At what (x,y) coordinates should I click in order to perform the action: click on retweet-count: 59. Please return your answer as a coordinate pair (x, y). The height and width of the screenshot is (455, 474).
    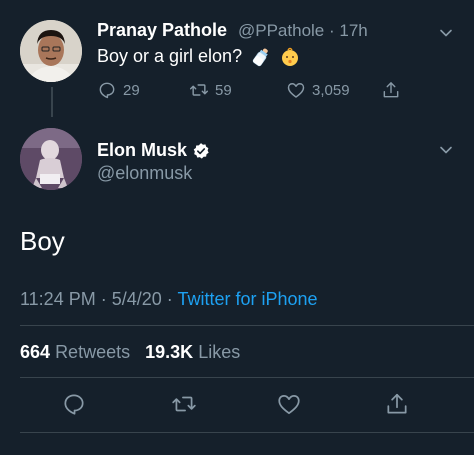
    Looking at the image, I should click on (223, 90).